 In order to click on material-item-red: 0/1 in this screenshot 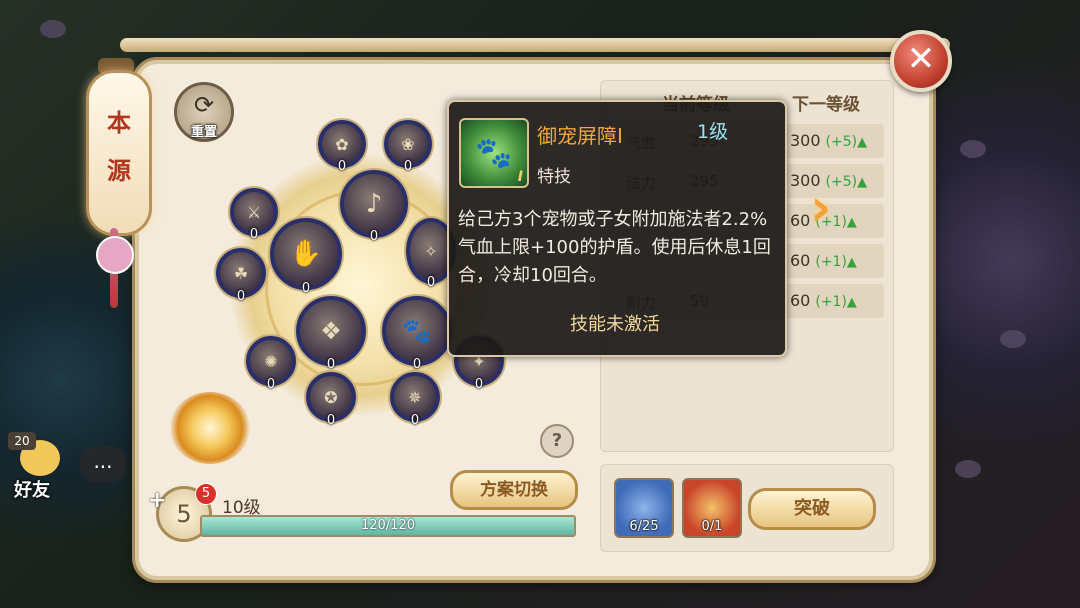, I will do `click(712, 508)`.